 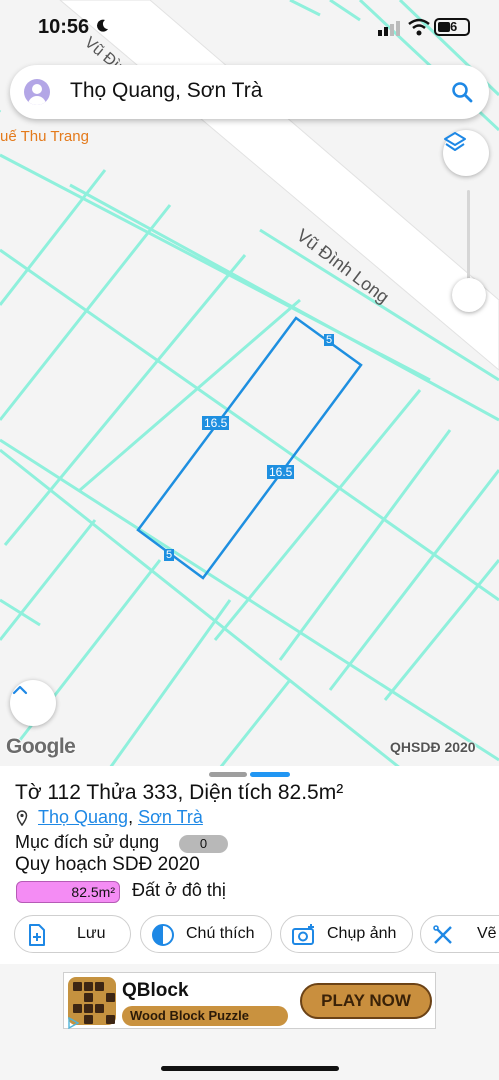 I want to click on screenshot-button: Chụp ảnh, so click(x=346, y=934).